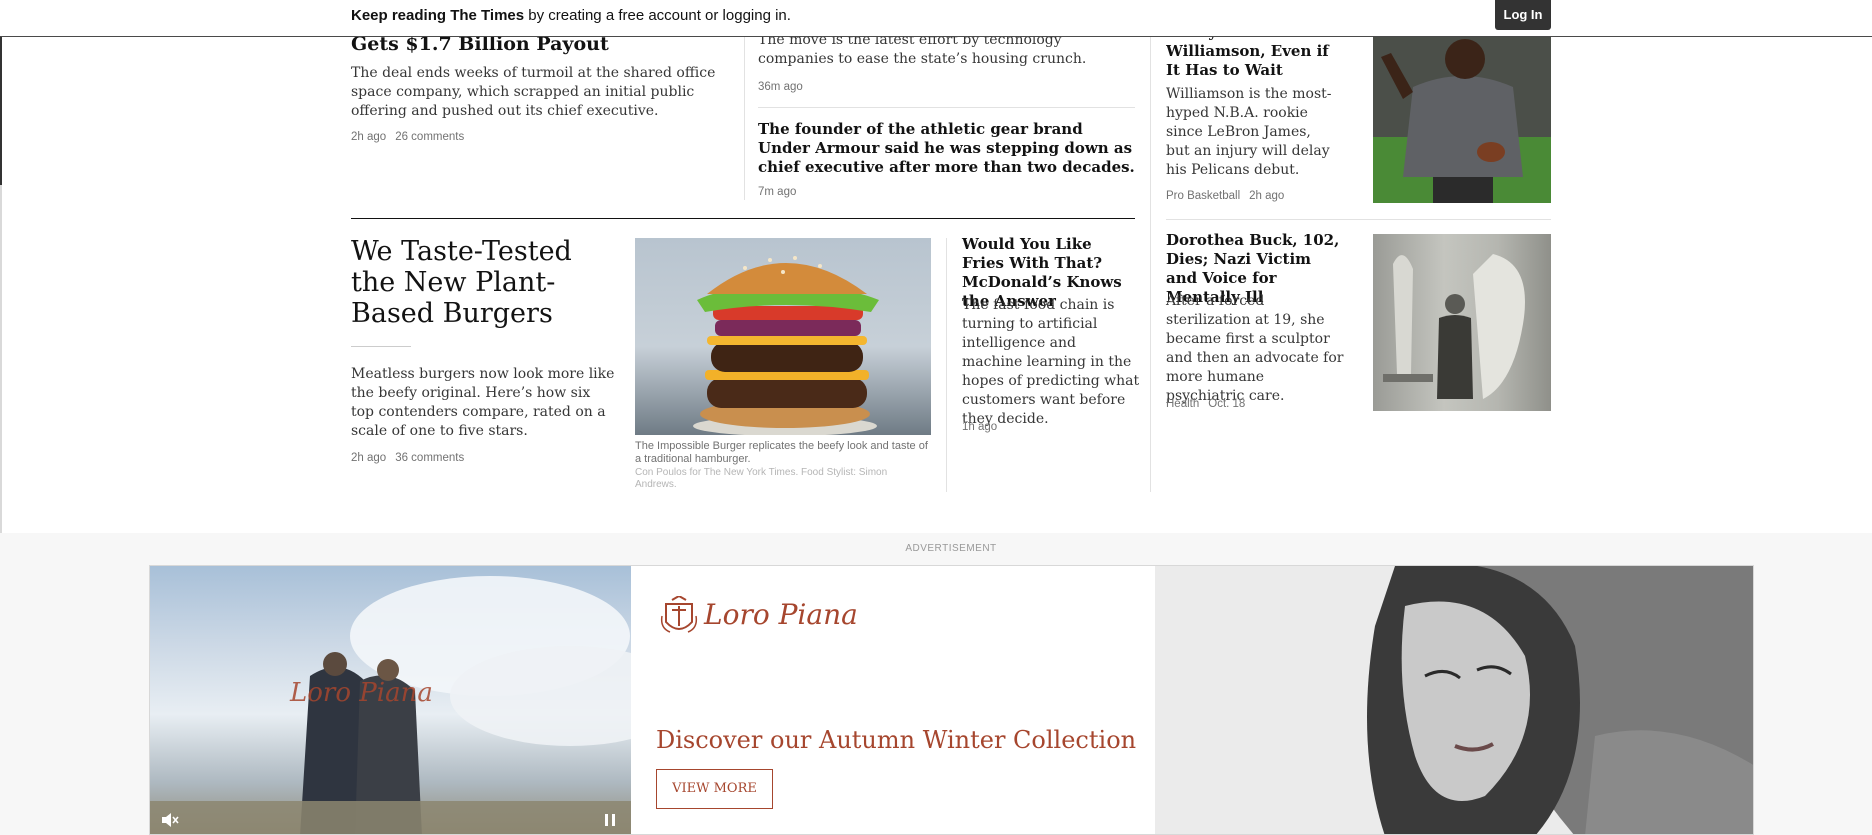 The height and width of the screenshot is (835, 1872). What do you see at coordinates (1523, 15) in the screenshot?
I see `log-in-button: Log In` at bounding box center [1523, 15].